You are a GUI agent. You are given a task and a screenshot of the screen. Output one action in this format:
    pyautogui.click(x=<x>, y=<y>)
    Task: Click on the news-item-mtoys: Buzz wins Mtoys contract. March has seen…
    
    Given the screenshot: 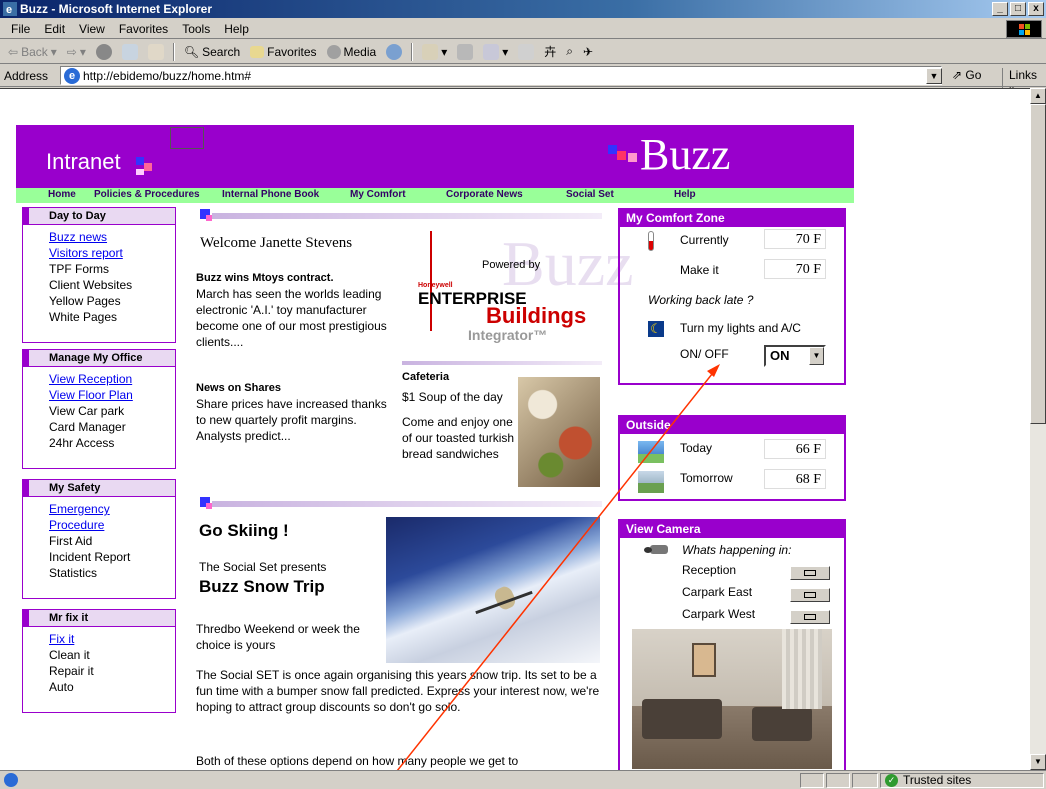 What is the action you would take?
    pyautogui.click(x=296, y=309)
    